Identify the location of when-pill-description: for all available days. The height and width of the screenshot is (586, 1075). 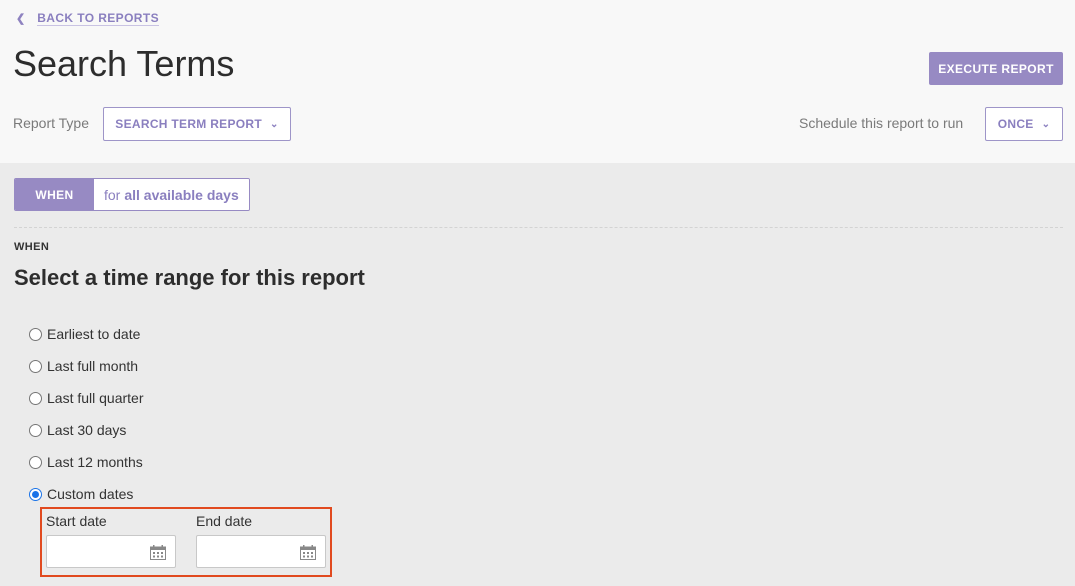
(171, 194).